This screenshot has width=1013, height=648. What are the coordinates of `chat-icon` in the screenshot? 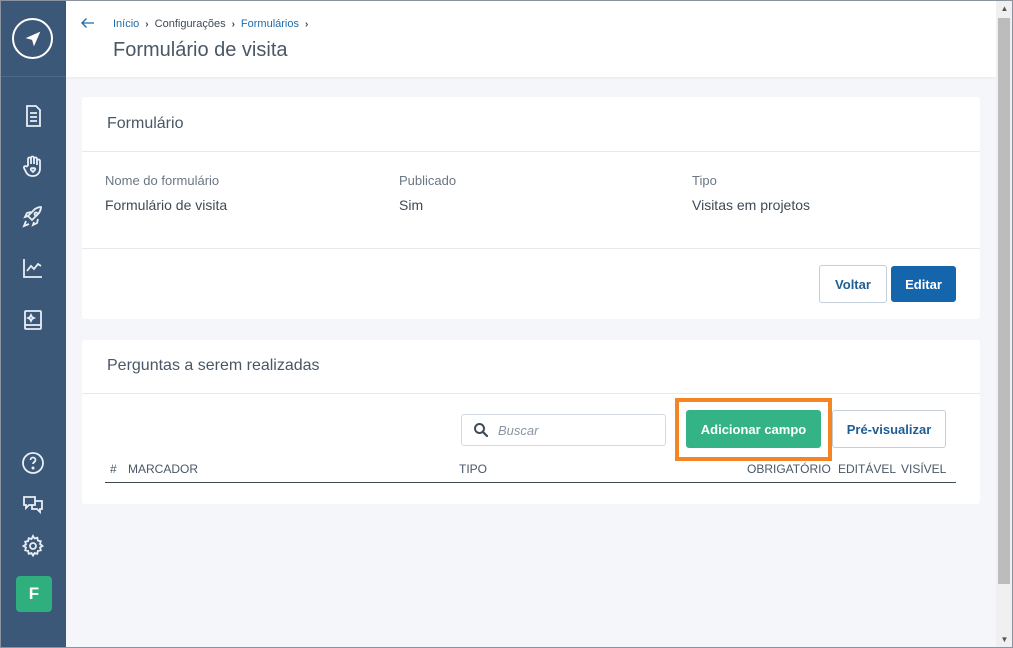 It's located at (33, 504).